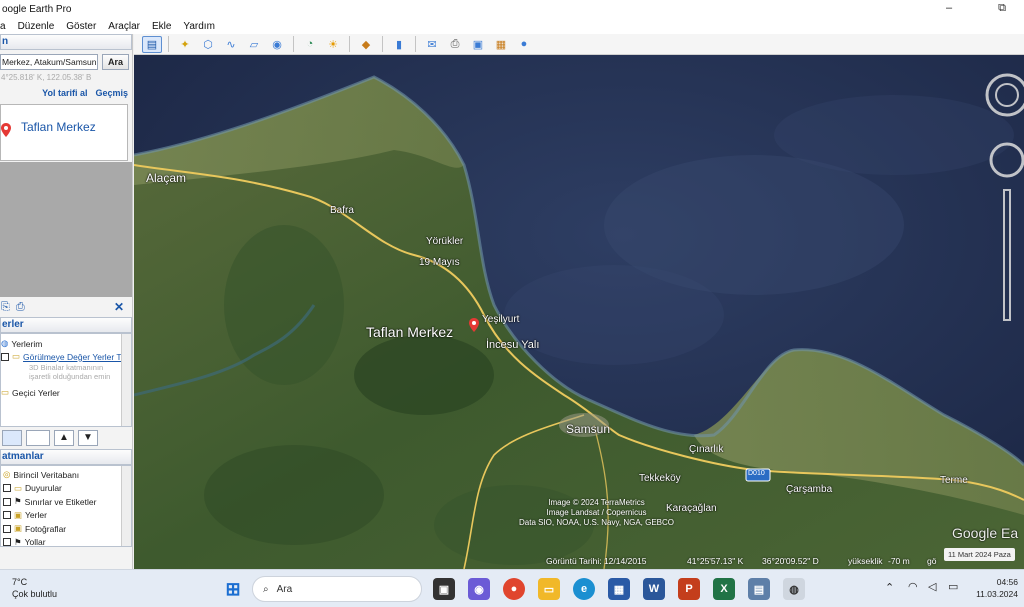 The height and width of the screenshot is (607, 1024). I want to click on road-icon: ⚑, so click(18, 541).